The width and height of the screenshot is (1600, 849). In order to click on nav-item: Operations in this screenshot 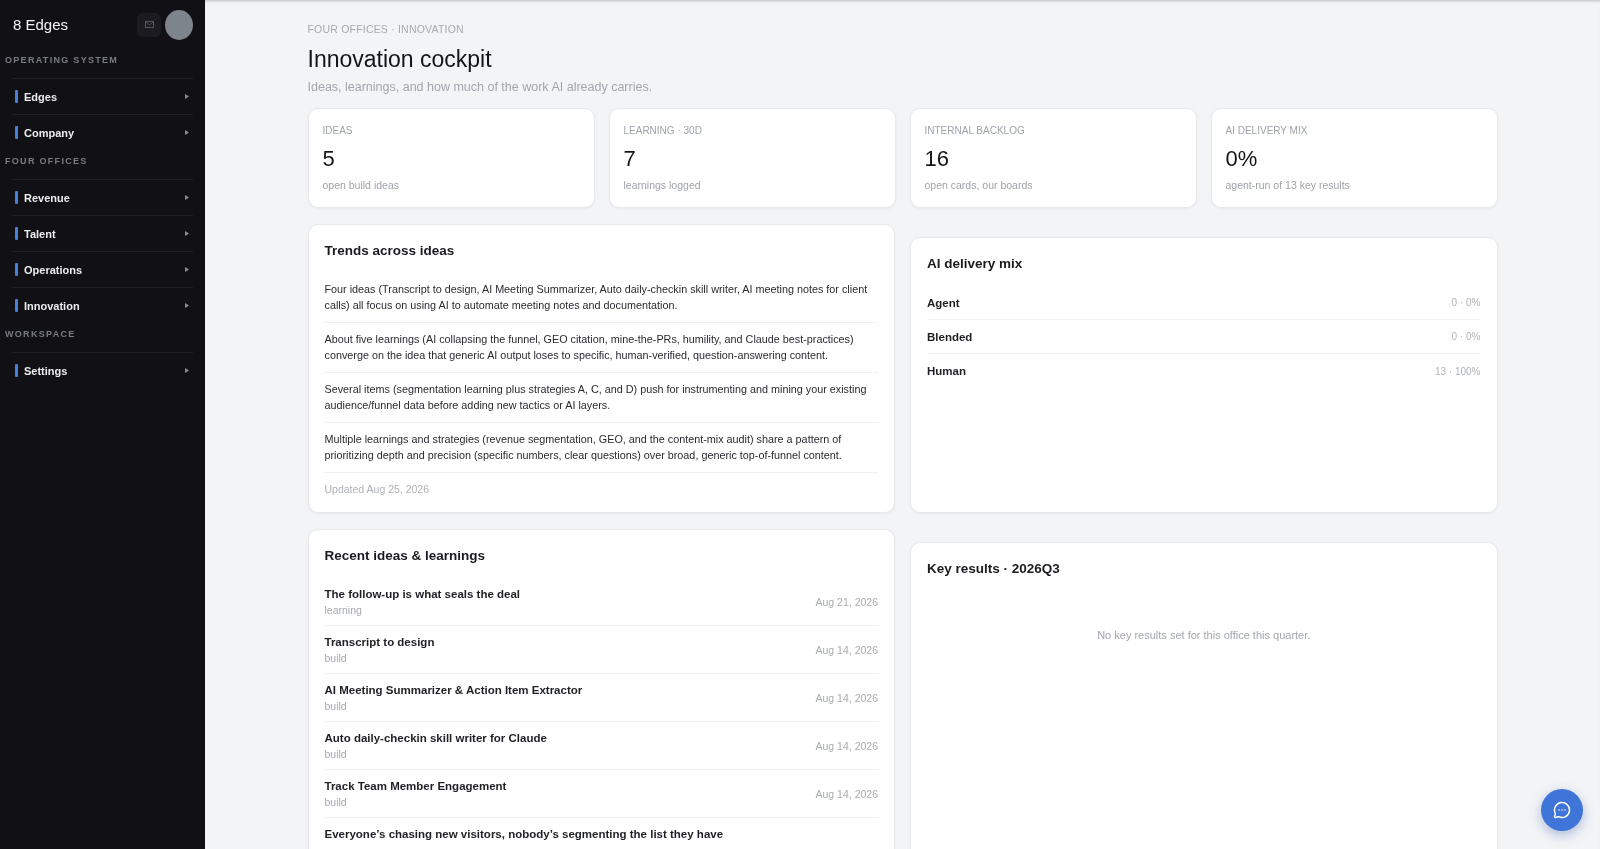, I will do `click(102, 269)`.